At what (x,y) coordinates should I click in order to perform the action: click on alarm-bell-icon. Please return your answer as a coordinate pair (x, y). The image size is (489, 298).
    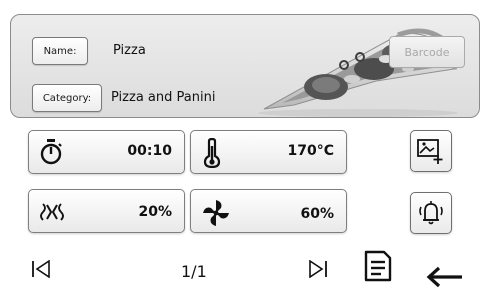
    Looking at the image, I should click on (431, 213).